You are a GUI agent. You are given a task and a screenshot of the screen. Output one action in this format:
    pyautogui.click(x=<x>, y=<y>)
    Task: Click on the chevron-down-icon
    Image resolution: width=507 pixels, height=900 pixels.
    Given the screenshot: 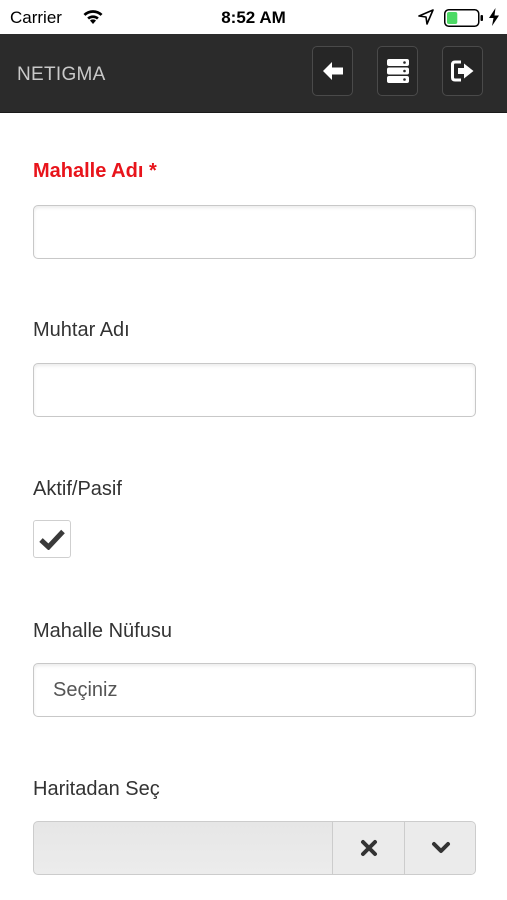 What is the action you would take?
    pyautogui.click(x=441, y=847)
    